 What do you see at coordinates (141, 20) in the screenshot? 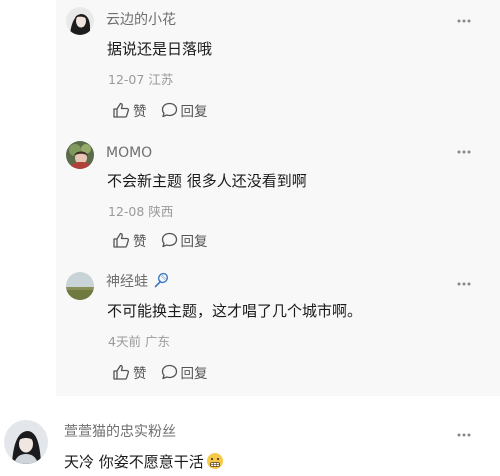
I see `comment-username: 云边的小花` at bounding box center [141, 20].